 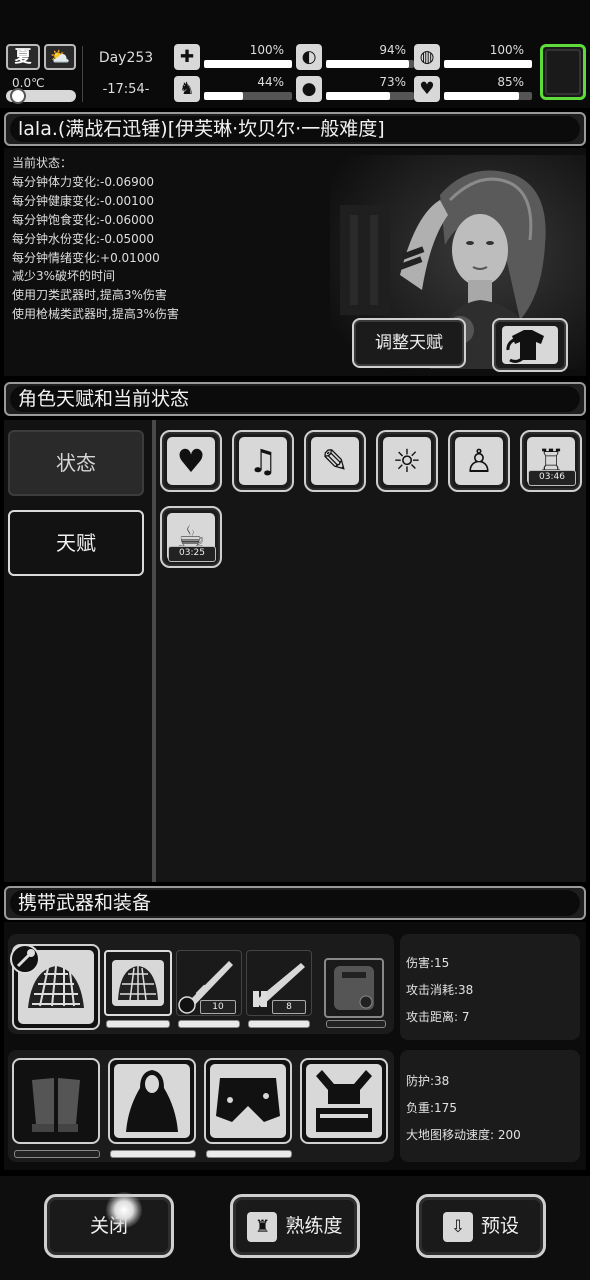 What do you see at coordinates (457, 1226) in the screenshot?
I see `preset-box-icon: ⇩` at bounding box center [457, 1226].